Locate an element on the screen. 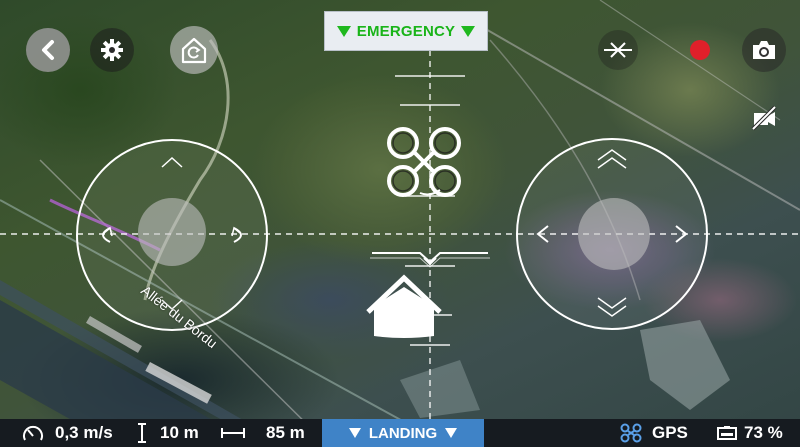  landing-label: LANDING is located at coordinates (403, 433).